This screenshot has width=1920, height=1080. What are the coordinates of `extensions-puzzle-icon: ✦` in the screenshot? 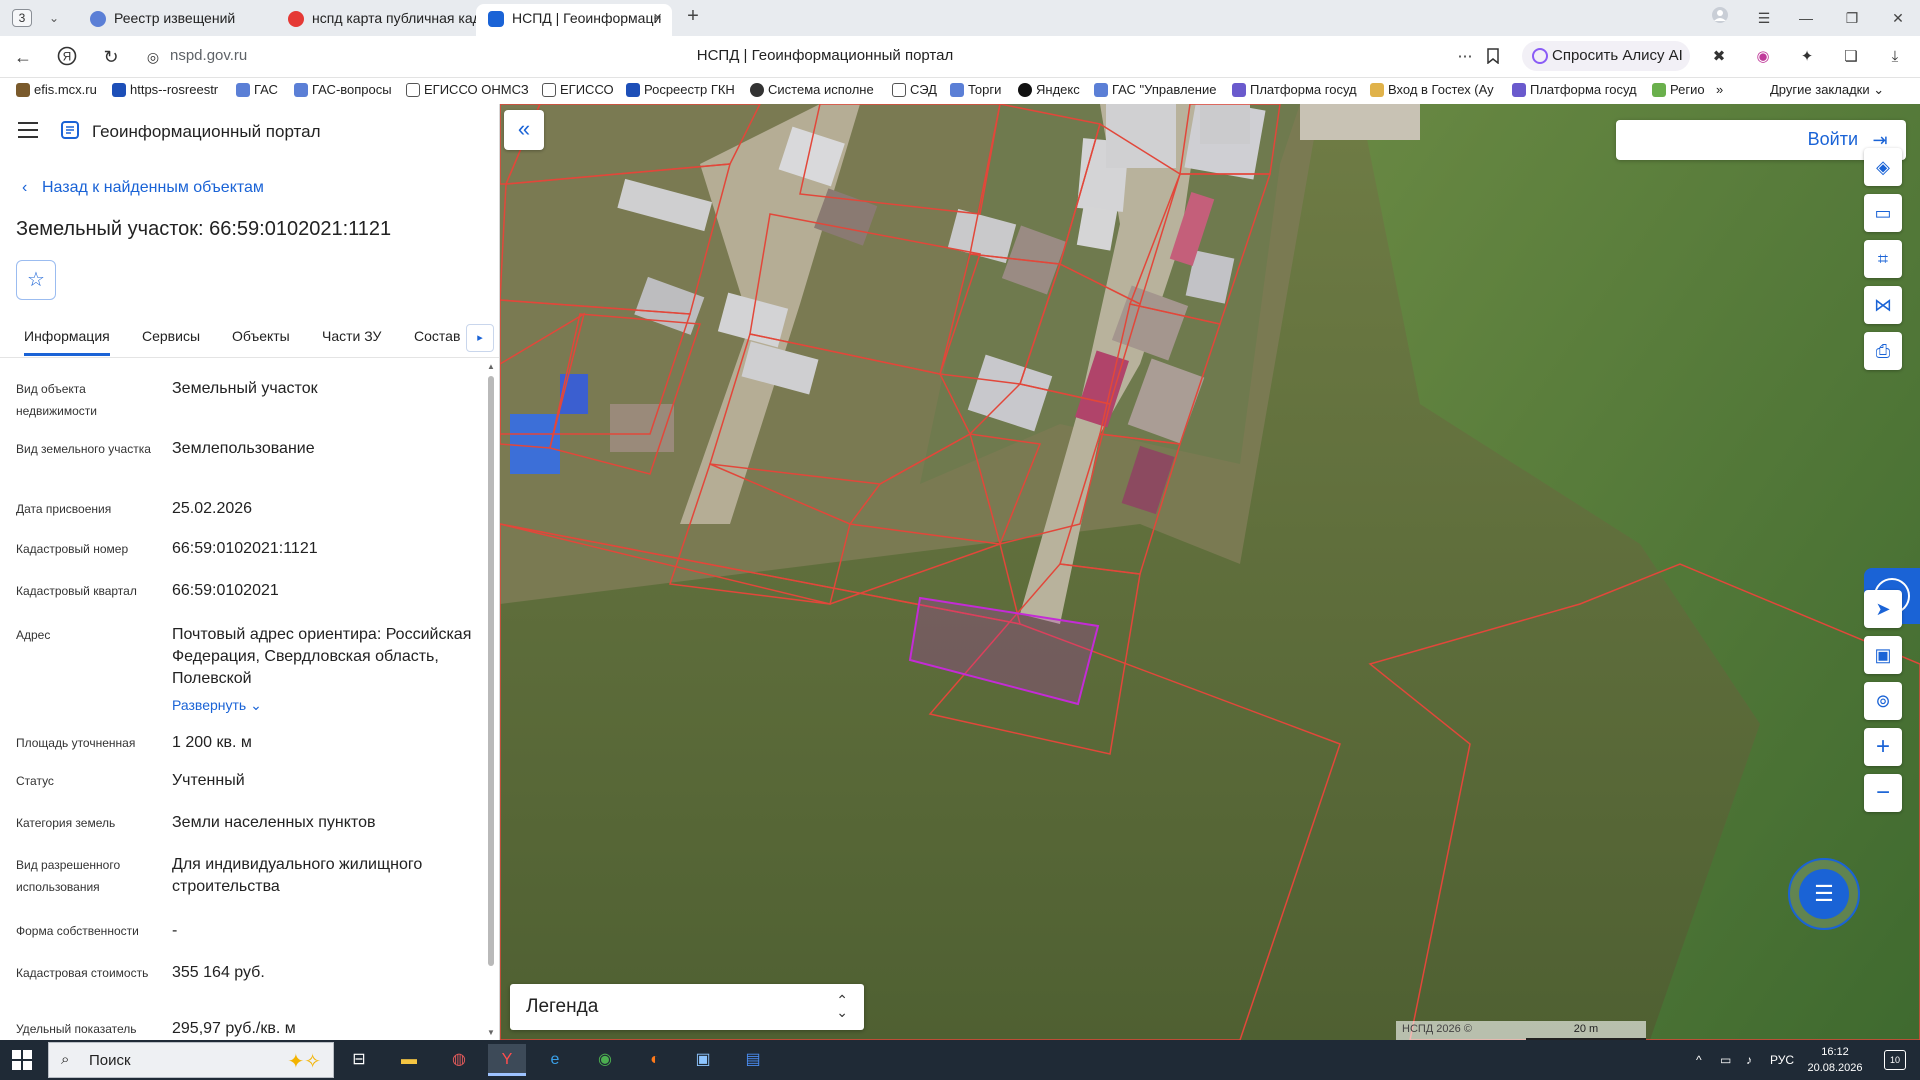 It's located at (1807, 57).